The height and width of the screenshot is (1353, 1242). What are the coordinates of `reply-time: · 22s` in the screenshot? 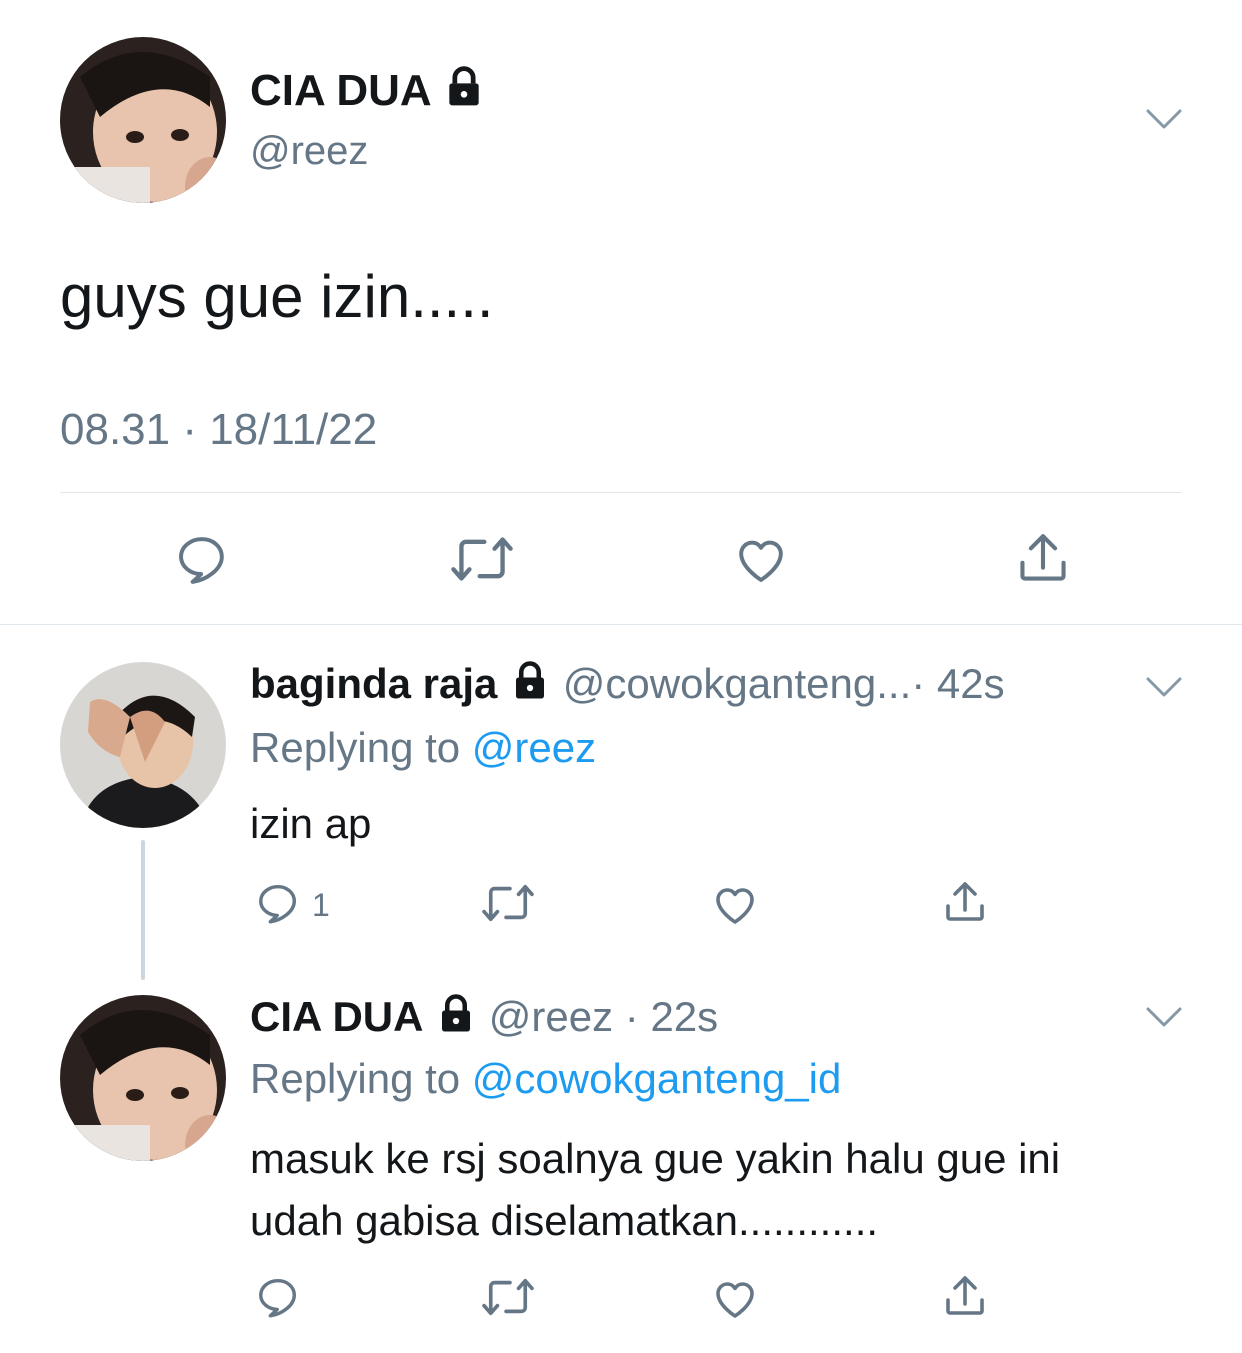 It's located at (671, 1016).